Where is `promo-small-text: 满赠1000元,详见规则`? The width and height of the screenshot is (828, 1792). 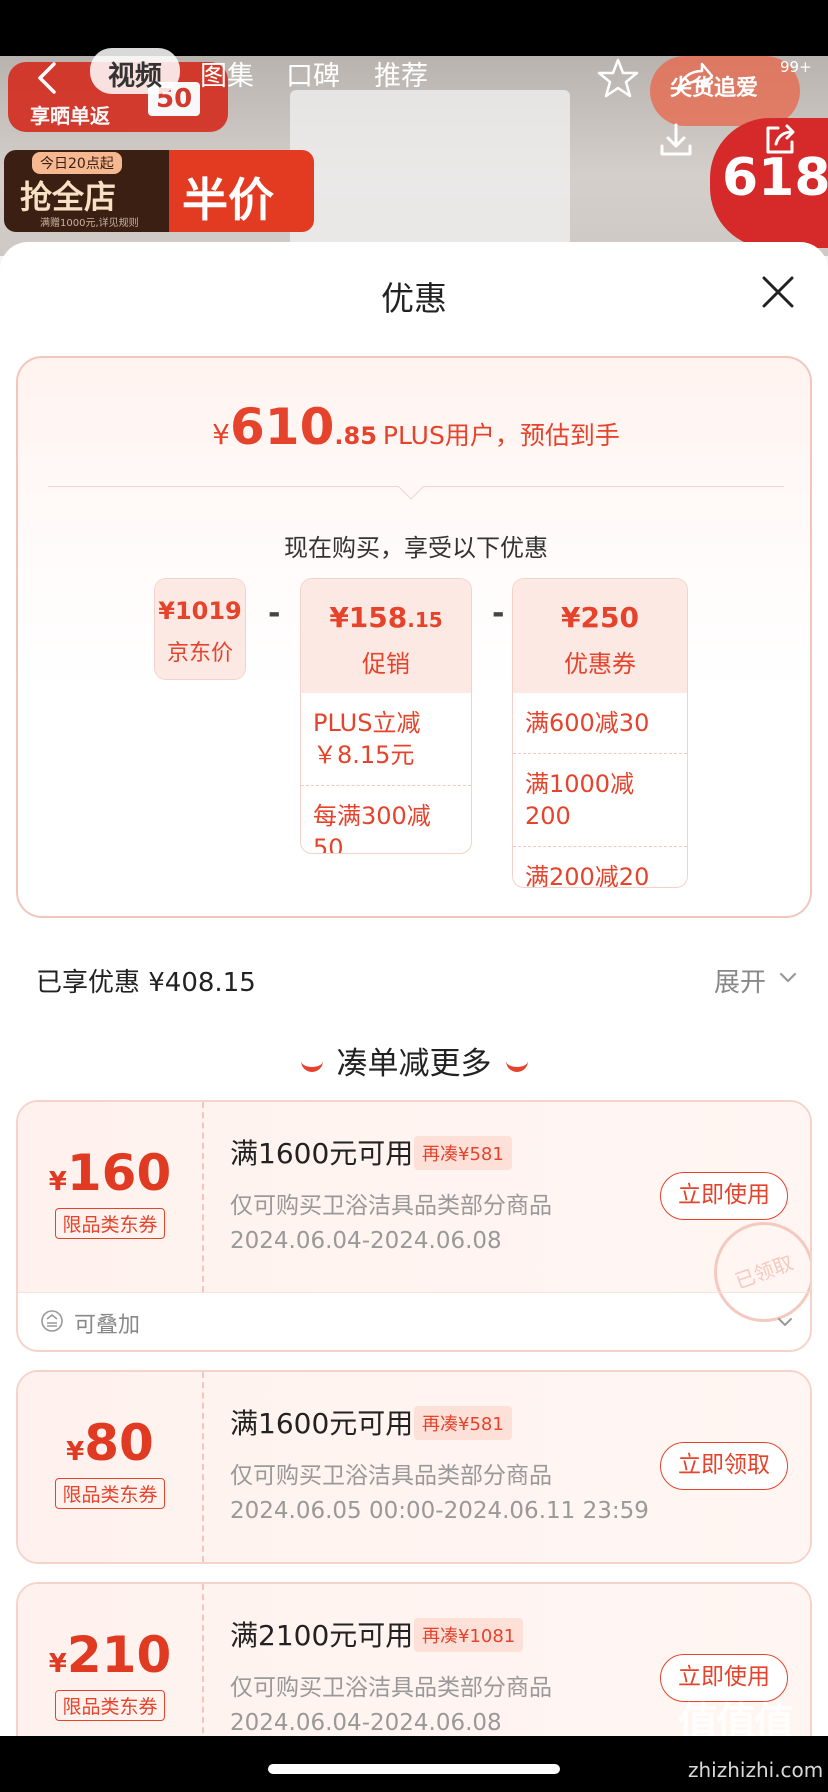 promo-small-text: 满赠1000元,详见规则 is located at coordinates (89, 223).